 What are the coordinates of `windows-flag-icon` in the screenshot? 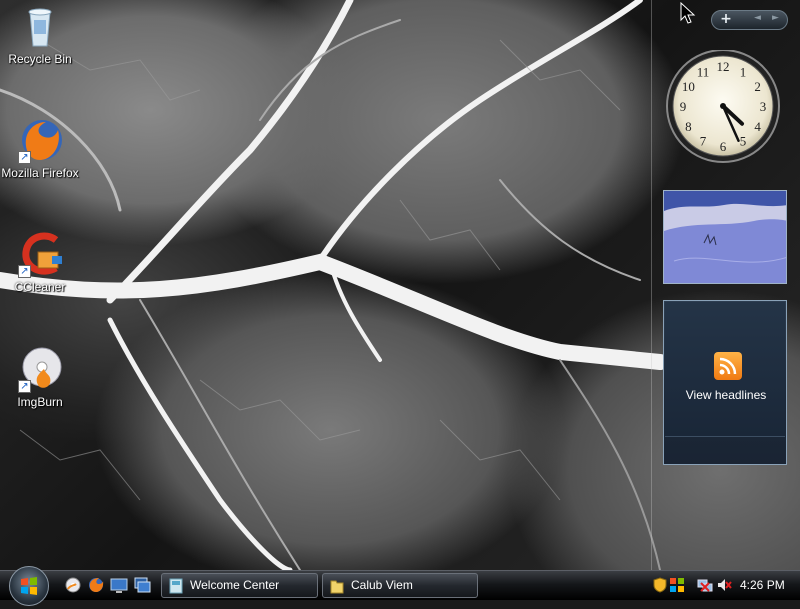 It's located at (677, 585).